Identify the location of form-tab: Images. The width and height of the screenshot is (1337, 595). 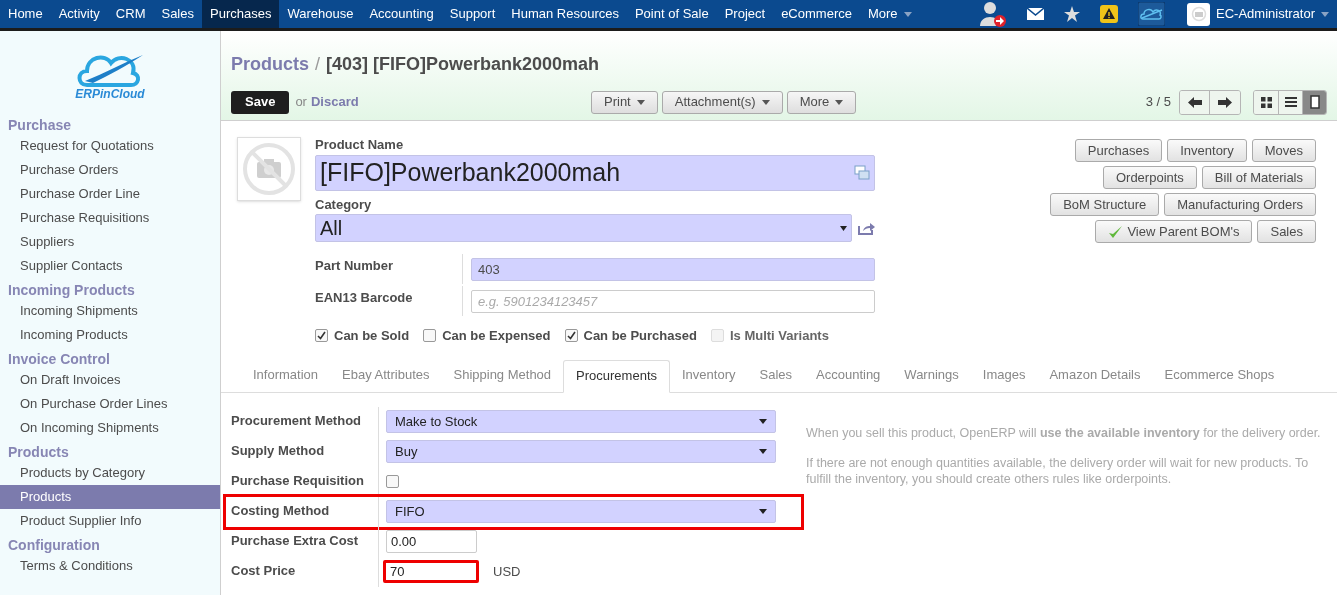
(1004, 375).